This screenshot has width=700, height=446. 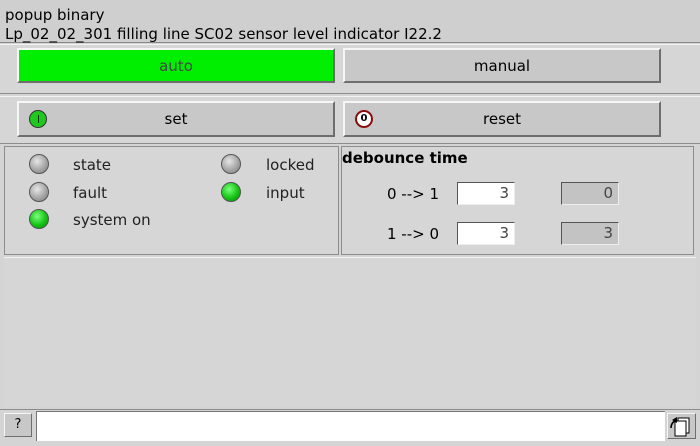 What do you see at coordinates (231, 164) in the screenshot?
I see `locked-led-icon` at bounding box center [231, 164].